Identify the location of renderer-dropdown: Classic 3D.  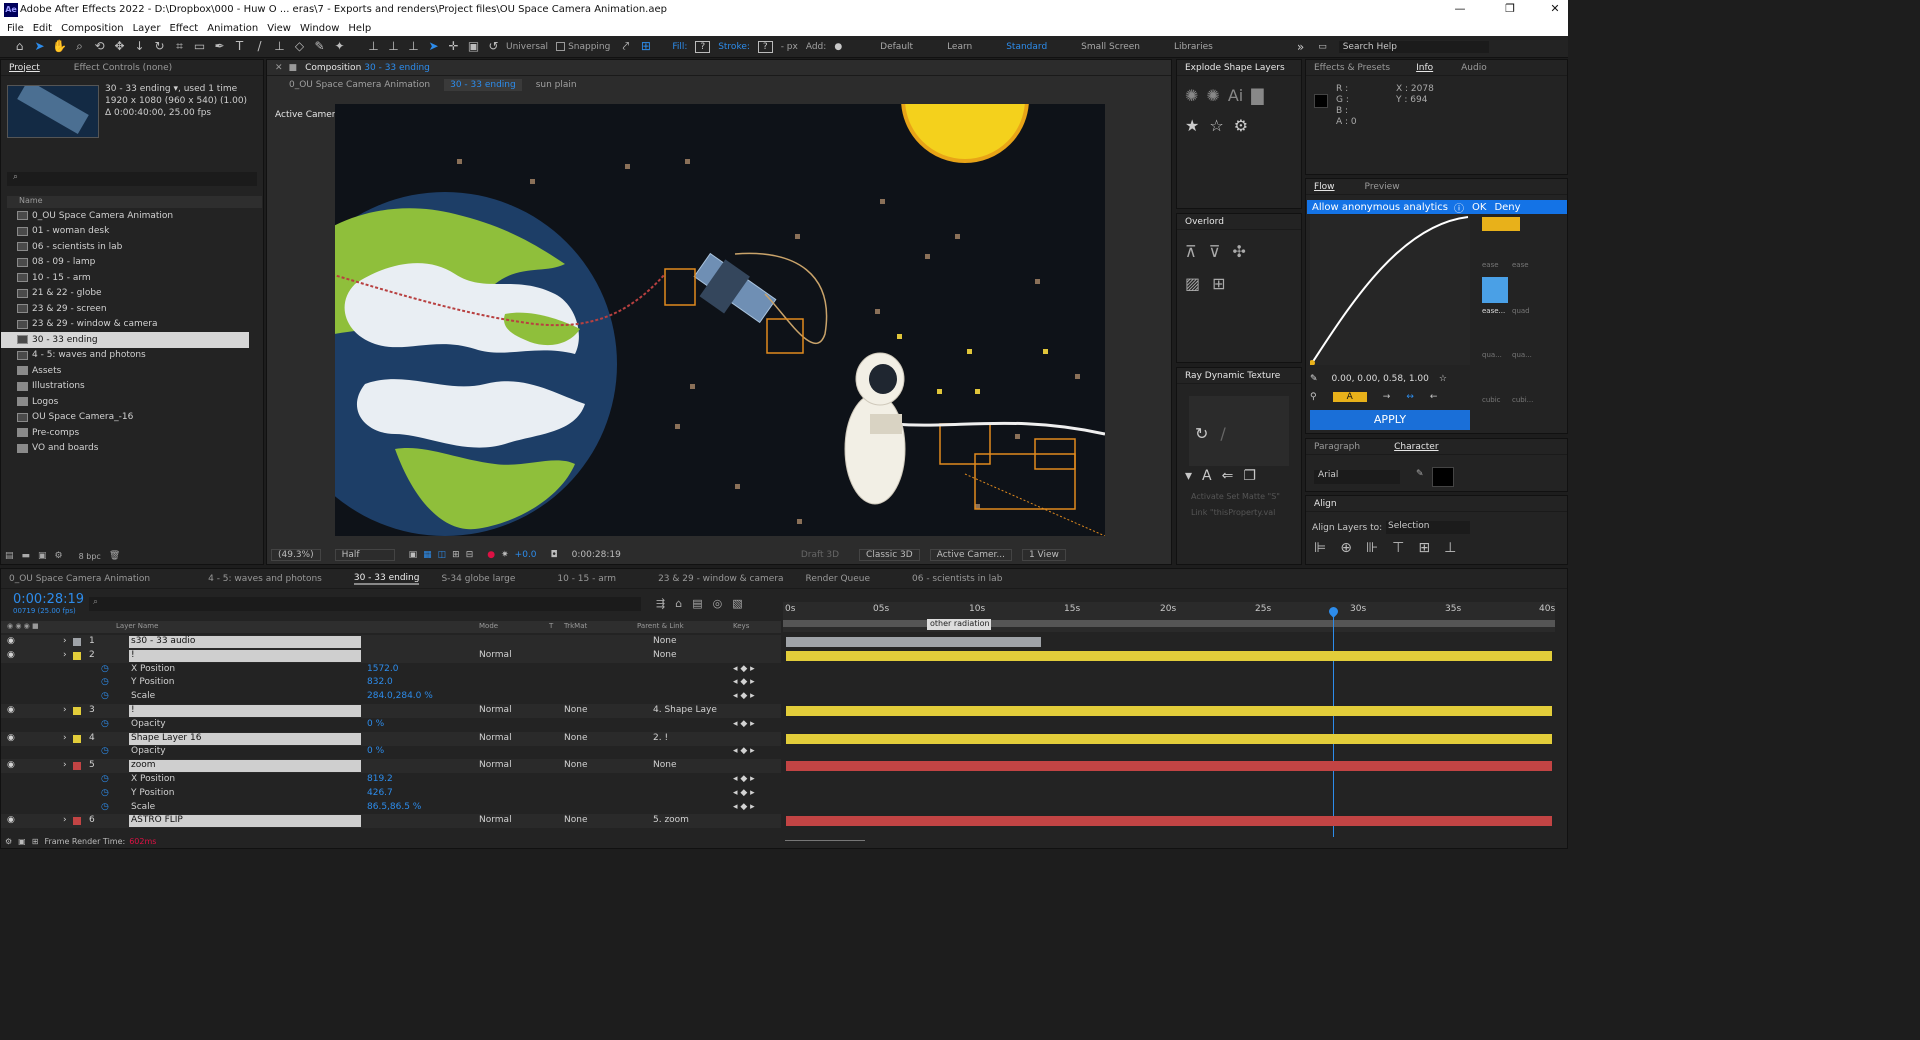
(889, 555).